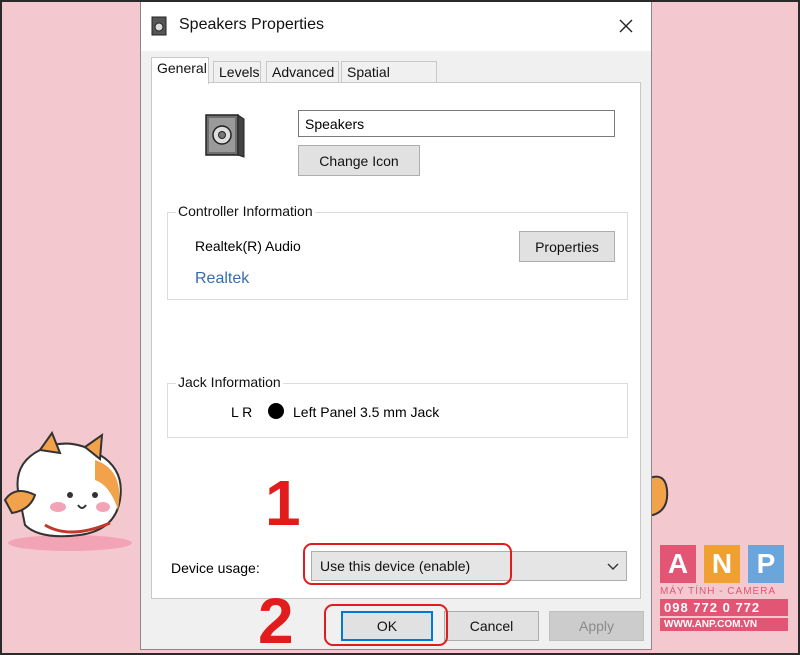 The width and height of the screenshot is (800, 655). Describe the element at coordinates (396, 26) in the screenshot. I see `title-bar: Speakers Properties` at that location.